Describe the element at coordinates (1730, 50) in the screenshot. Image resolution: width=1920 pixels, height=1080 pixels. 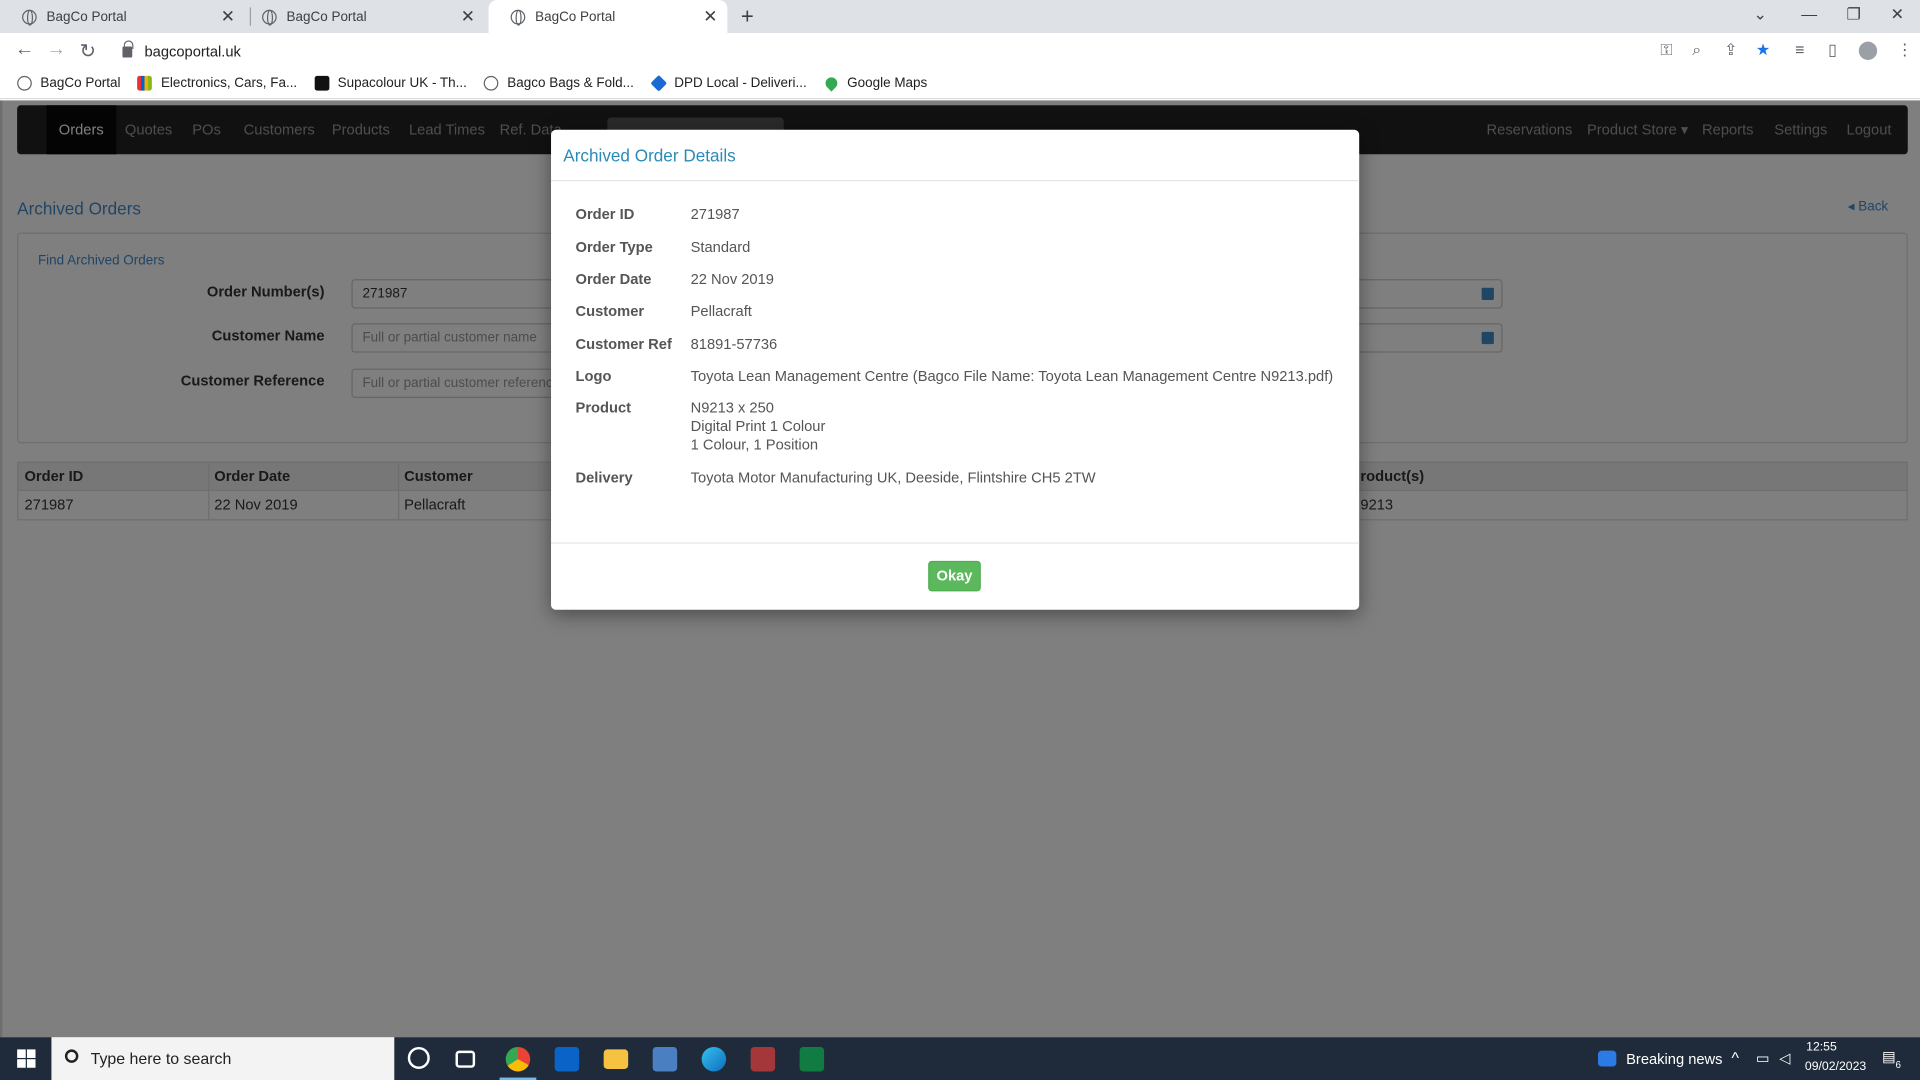
I see `share-icon: ⇪` at that location.